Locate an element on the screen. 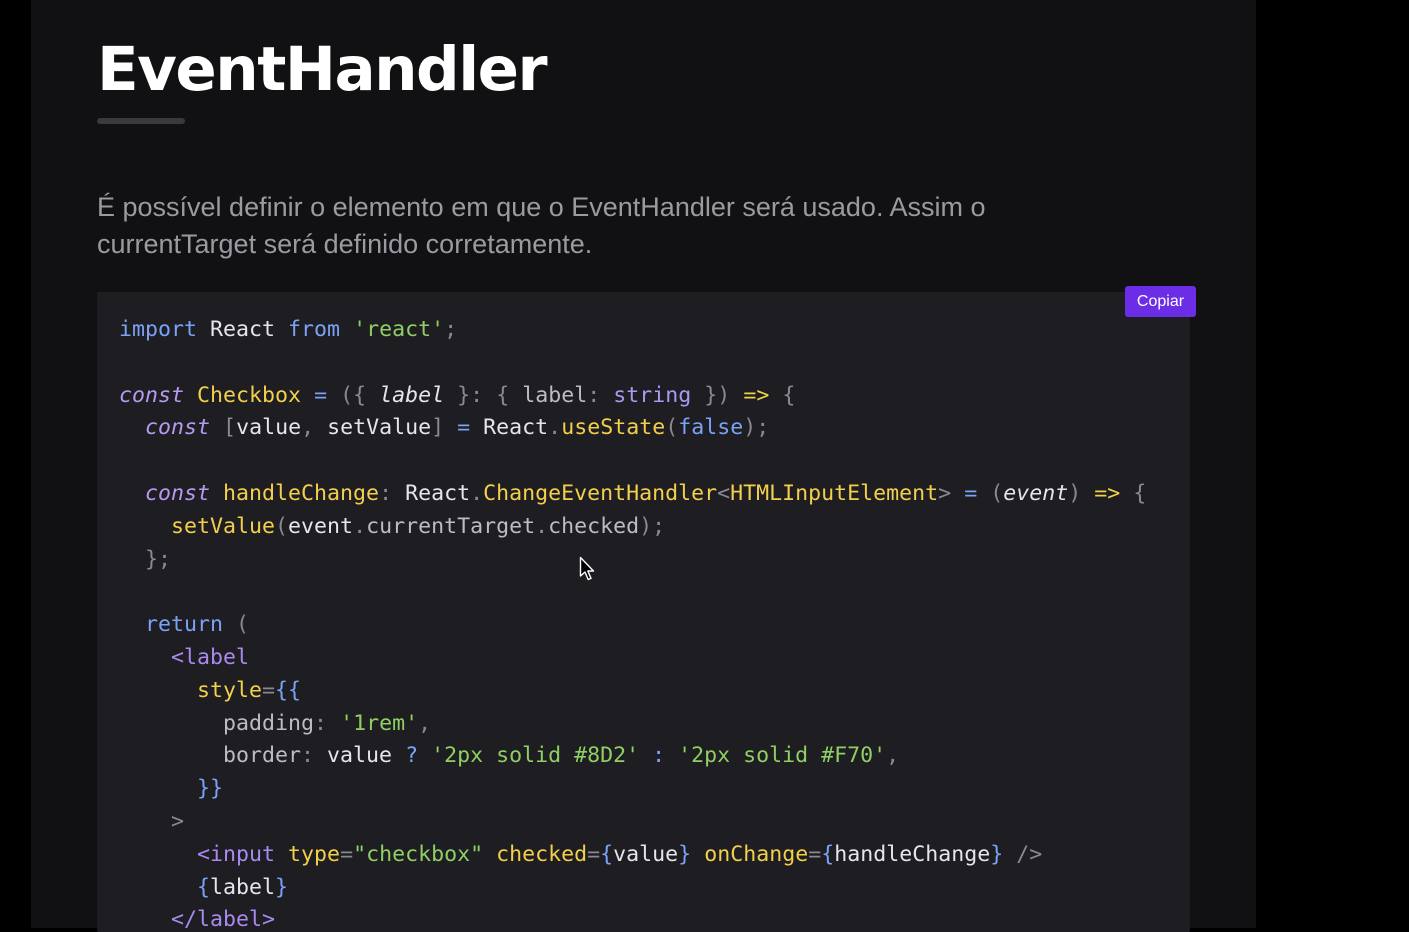  code-token: event is located at coordinates (321, 526).